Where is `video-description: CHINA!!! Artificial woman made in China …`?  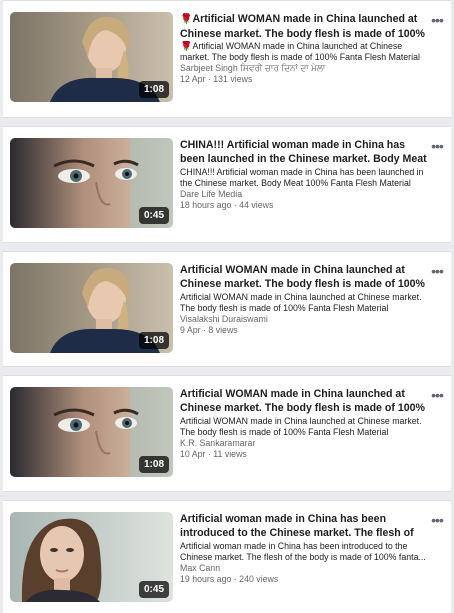 video-description: CHINA!!! Artificial woman made in China … is located at coordinates (302, 177).